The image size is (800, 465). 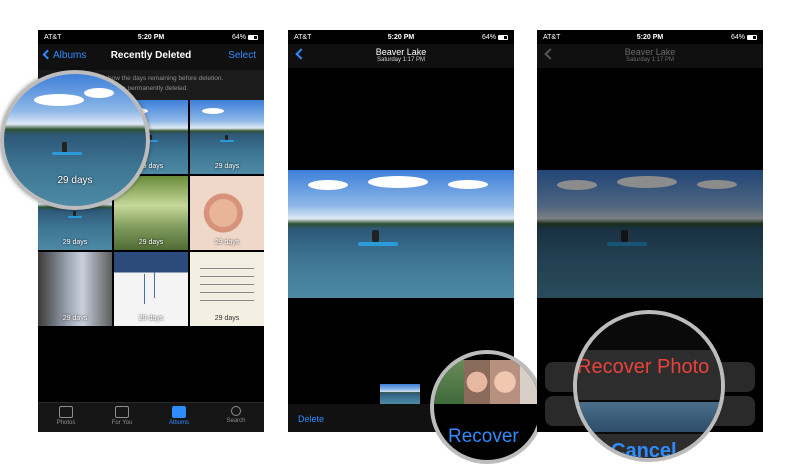 I want to click on tab-label: Albums, so click(x=178, y=423).